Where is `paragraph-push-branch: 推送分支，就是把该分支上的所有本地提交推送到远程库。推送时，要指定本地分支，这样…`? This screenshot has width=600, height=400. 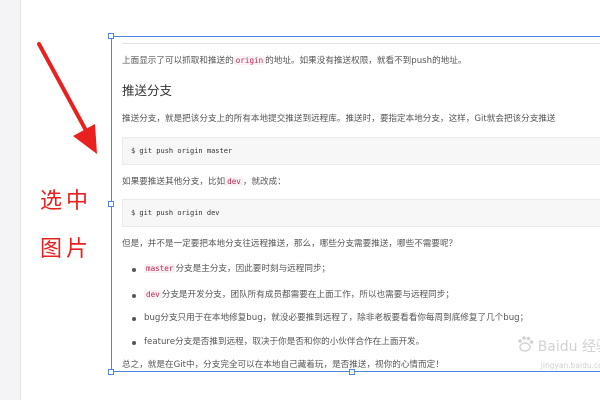
paragraph-push-branch: 推送分支，就是把该分支上的所有本地提交推送到远程库。推送时，要指定本地分支，这样… is located at coordinates (339, 119).